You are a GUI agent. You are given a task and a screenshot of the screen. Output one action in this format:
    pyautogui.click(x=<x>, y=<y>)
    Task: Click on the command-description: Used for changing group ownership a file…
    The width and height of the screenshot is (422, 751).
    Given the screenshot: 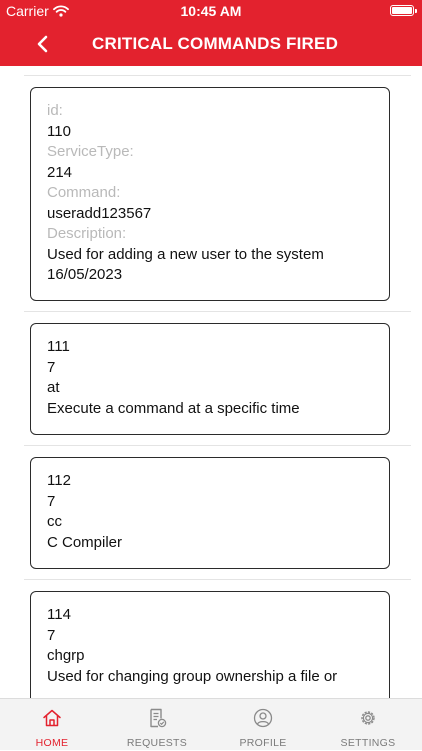 What is the action you would take?
    pyautogui.click(x=192, y=676)
    